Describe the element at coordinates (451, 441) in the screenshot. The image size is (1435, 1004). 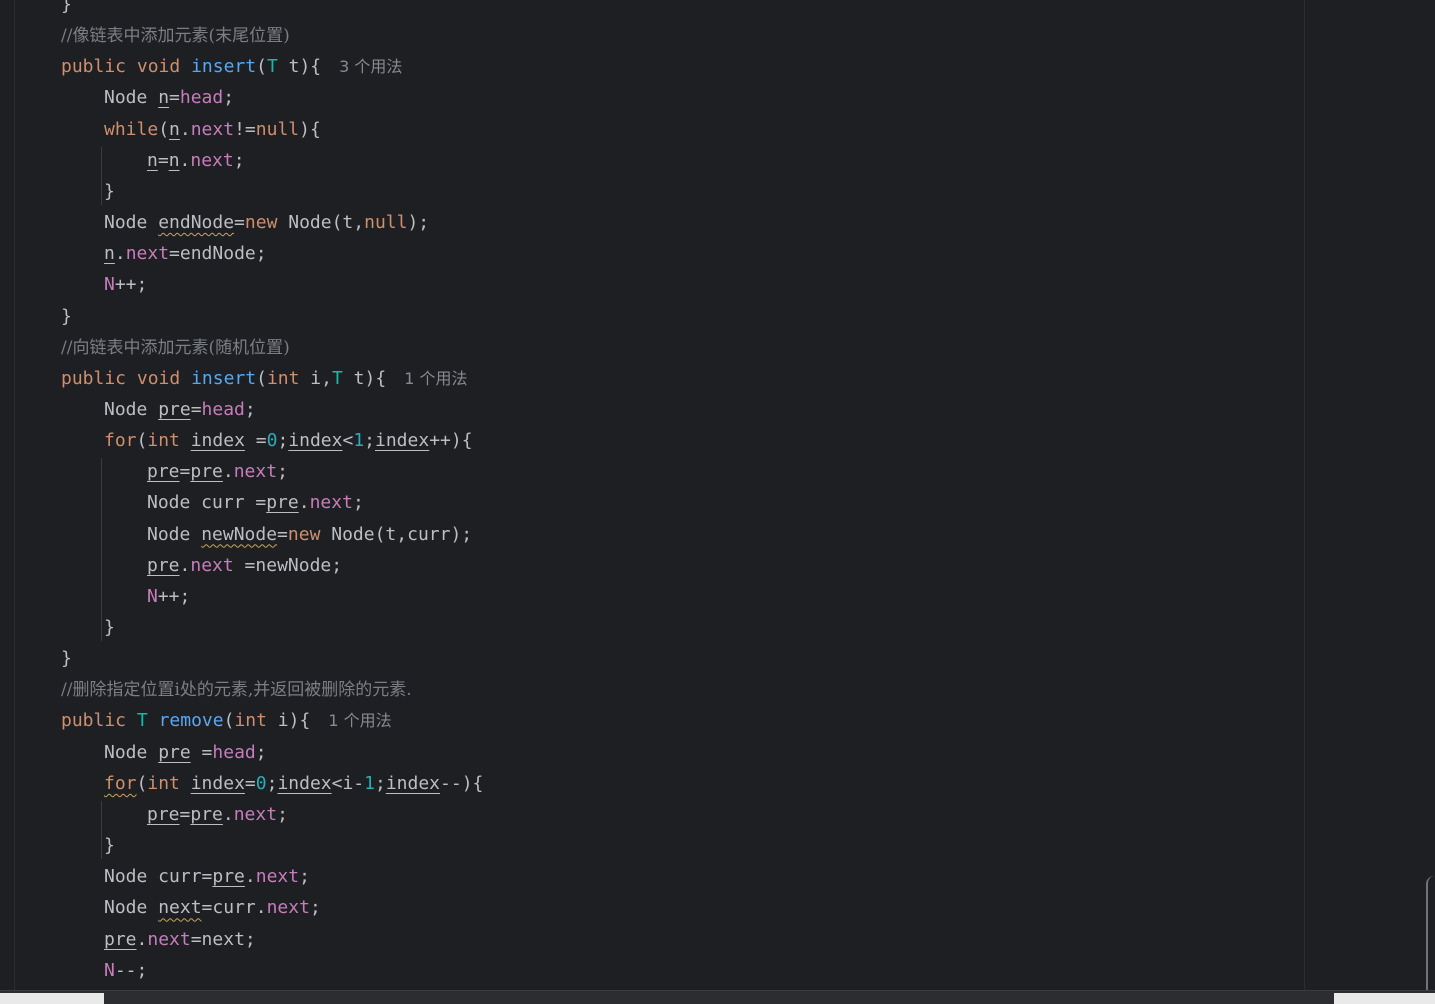
I see `code-token: ++){` at that location.